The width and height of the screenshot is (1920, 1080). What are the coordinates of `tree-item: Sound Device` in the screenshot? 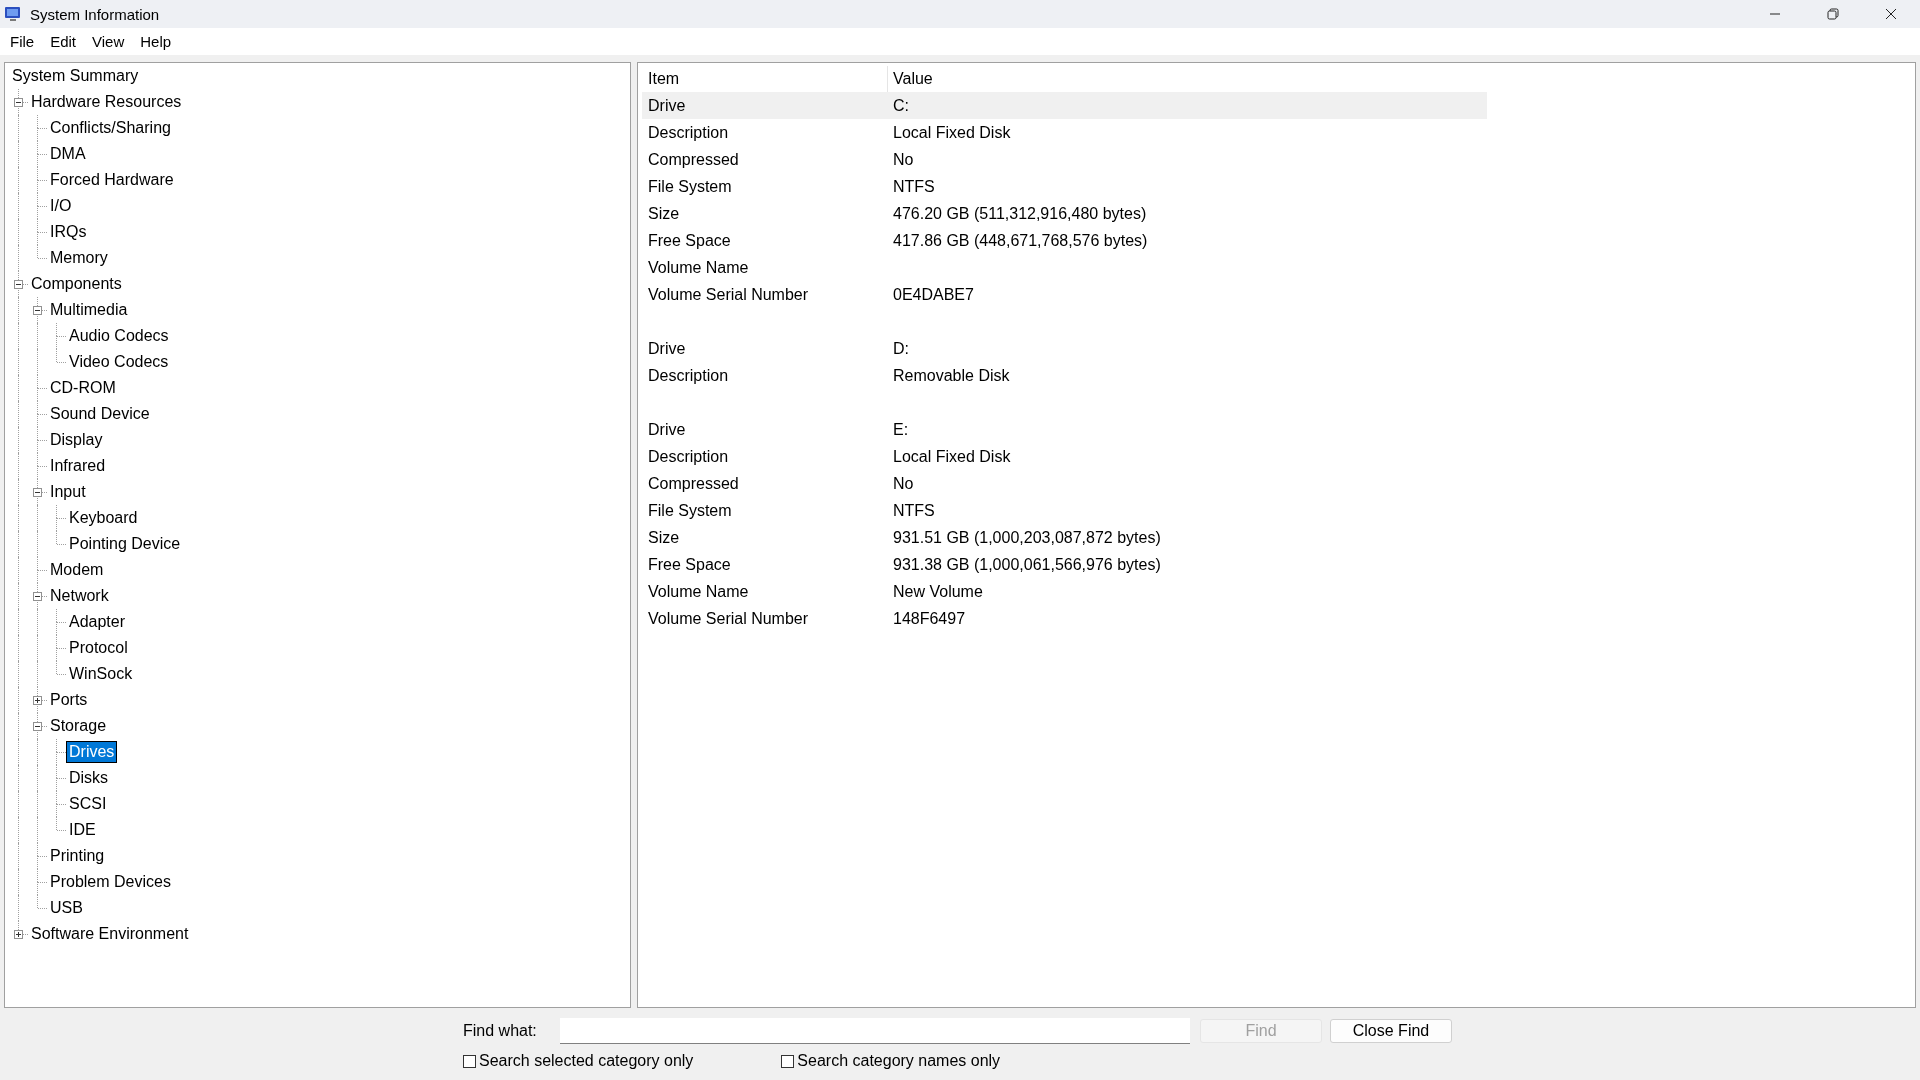 It's located at (100, 414).